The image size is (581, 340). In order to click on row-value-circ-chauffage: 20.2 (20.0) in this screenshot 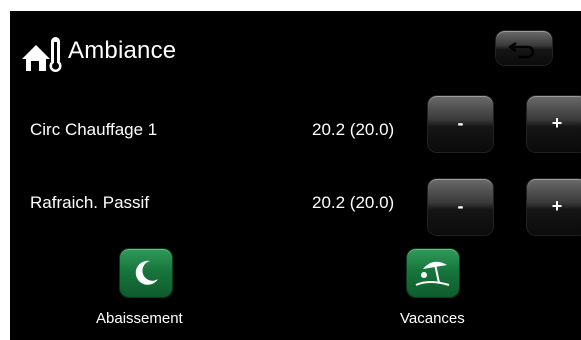, I will do `click(353, 129)`.